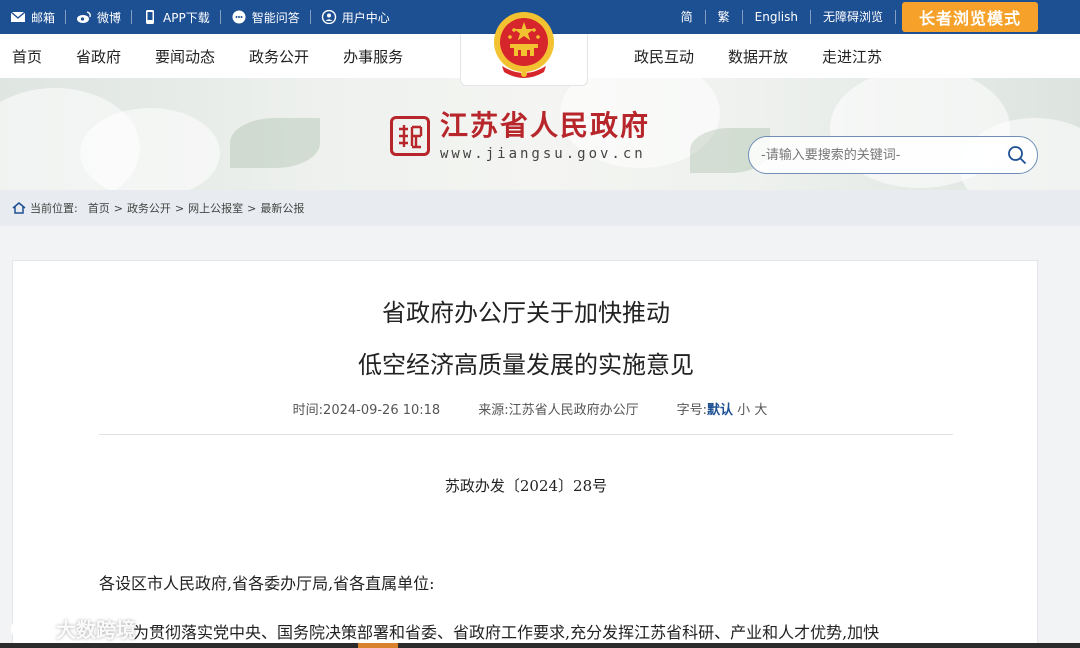 The image size is (1080, 648). I want to click on weibo-icon, so click(84, 17).